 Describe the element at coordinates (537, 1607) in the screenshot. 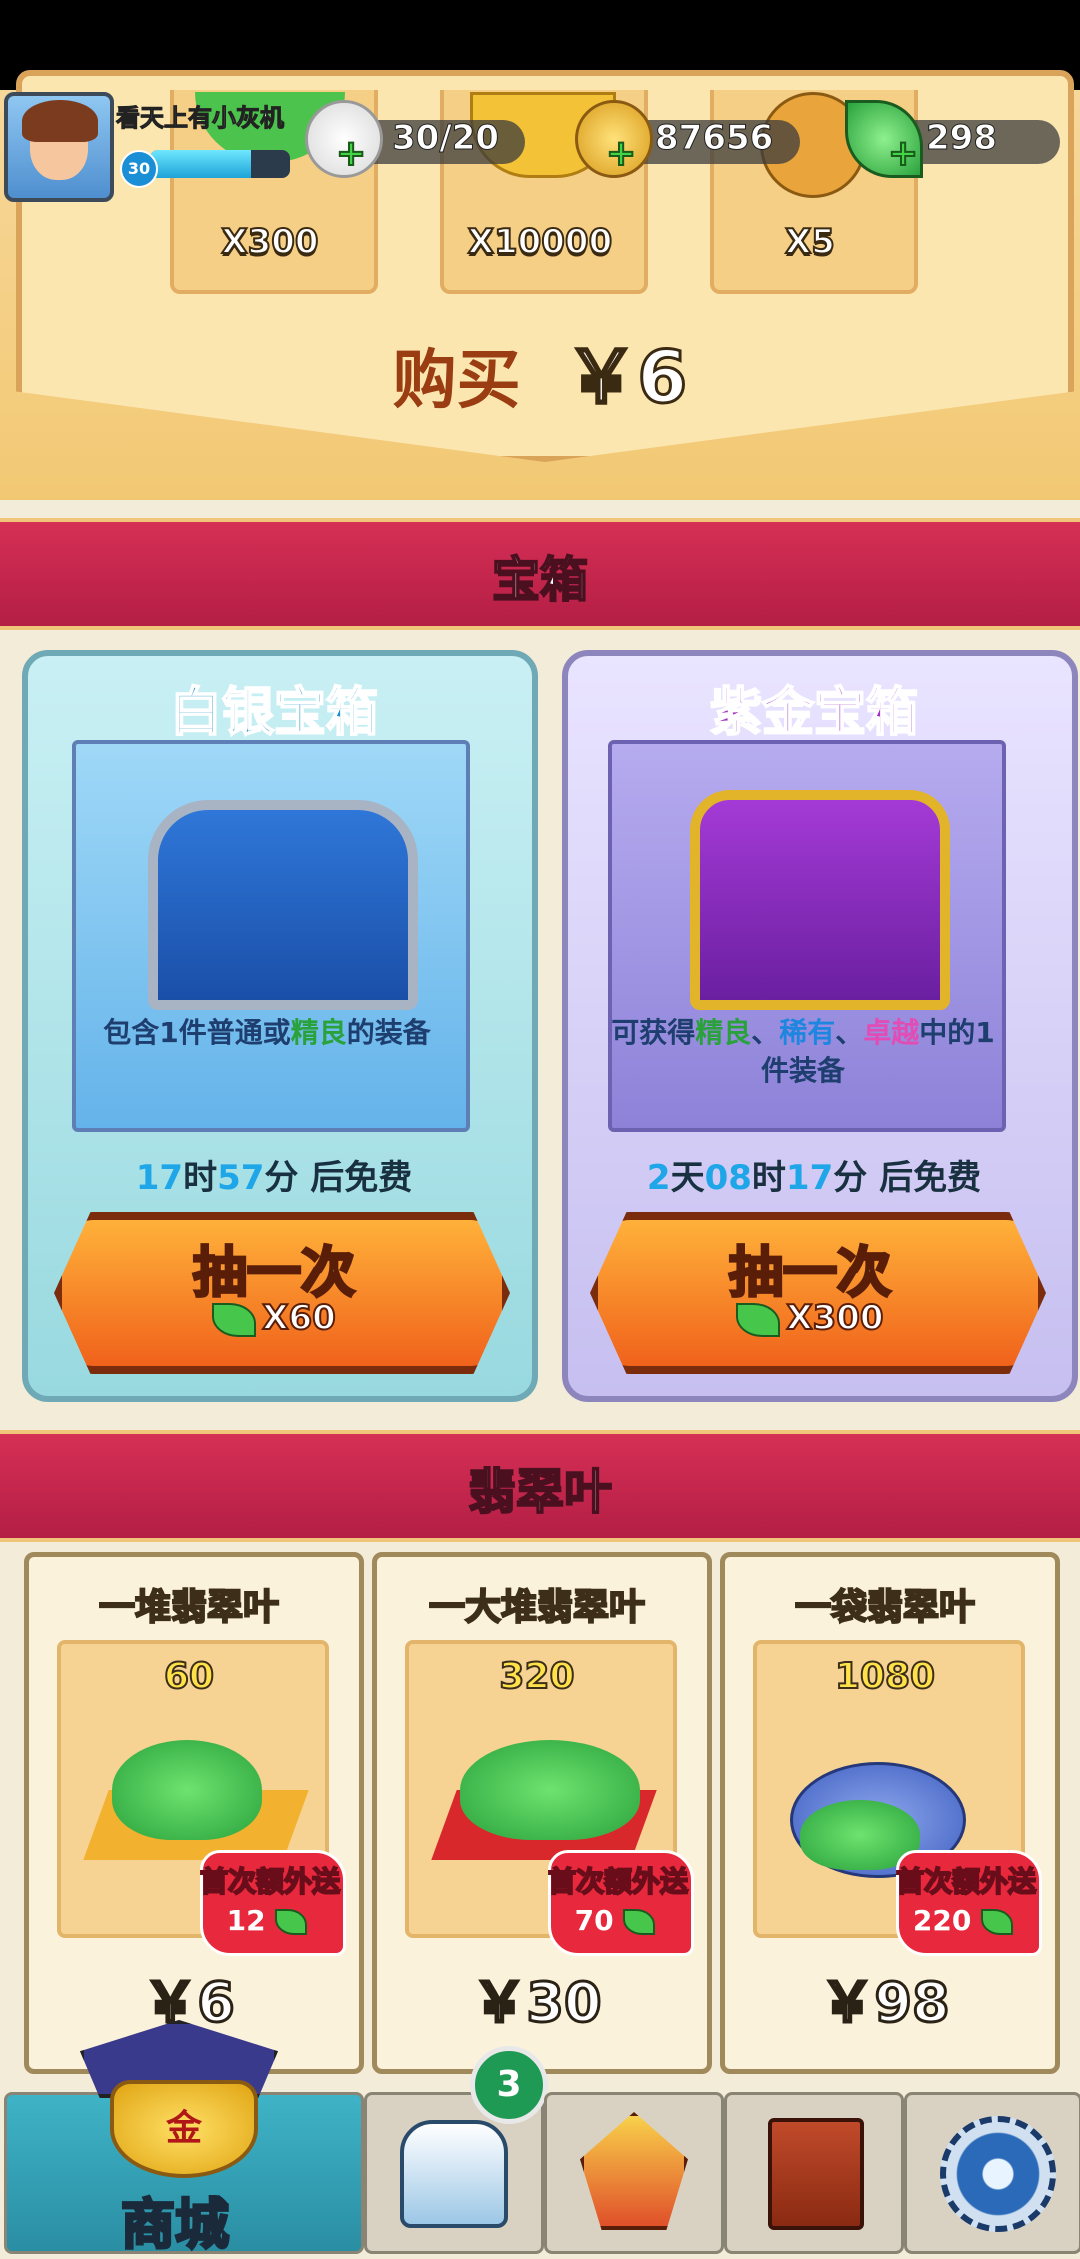

I see `leaf-pack-name: 一大堆翡翠叶` at that location.